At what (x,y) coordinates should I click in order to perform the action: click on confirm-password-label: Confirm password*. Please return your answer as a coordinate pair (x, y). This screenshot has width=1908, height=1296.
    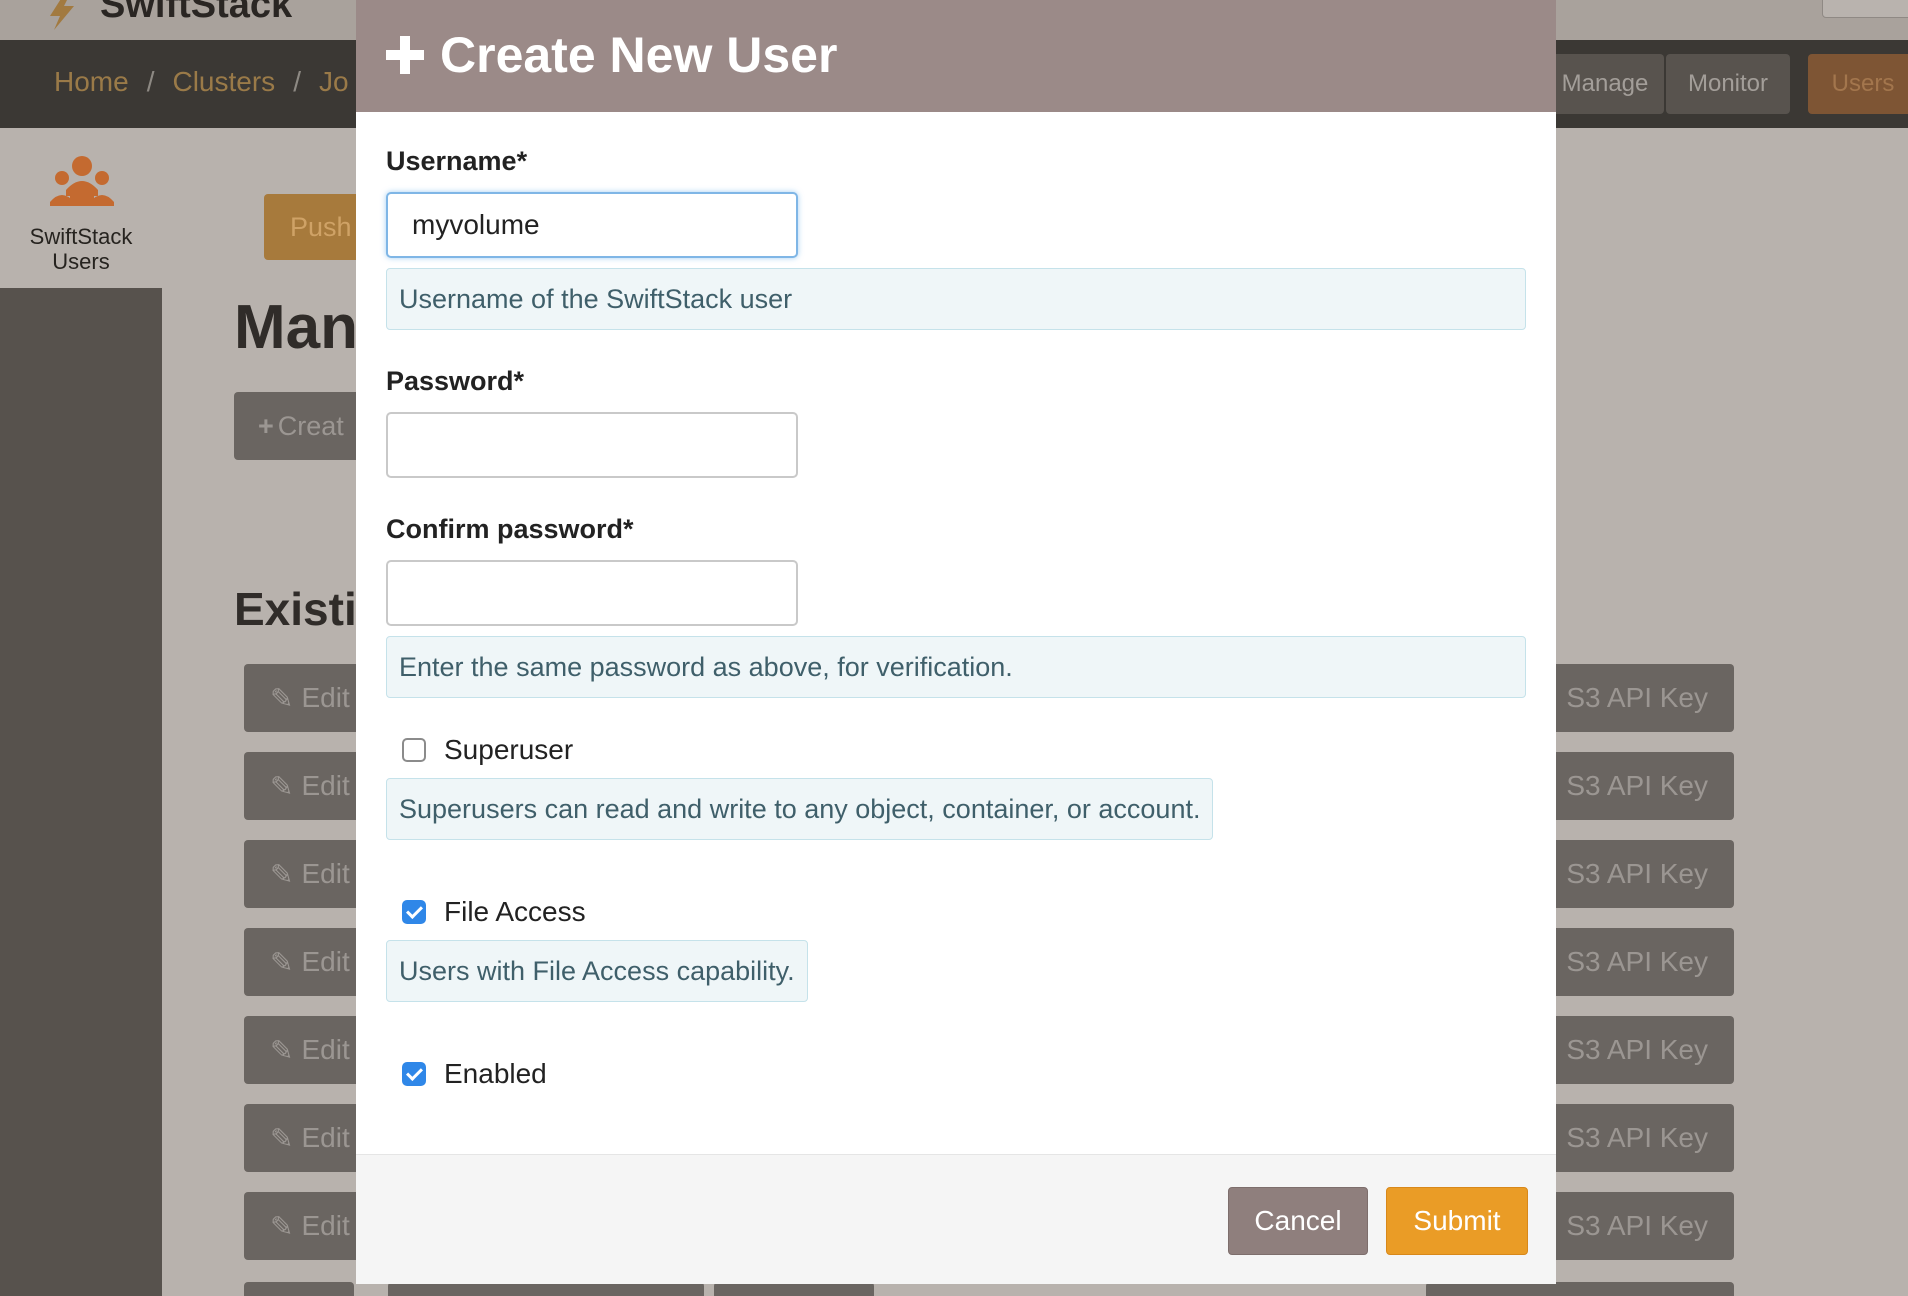
    Looking at the image, I should click on (510, 529).